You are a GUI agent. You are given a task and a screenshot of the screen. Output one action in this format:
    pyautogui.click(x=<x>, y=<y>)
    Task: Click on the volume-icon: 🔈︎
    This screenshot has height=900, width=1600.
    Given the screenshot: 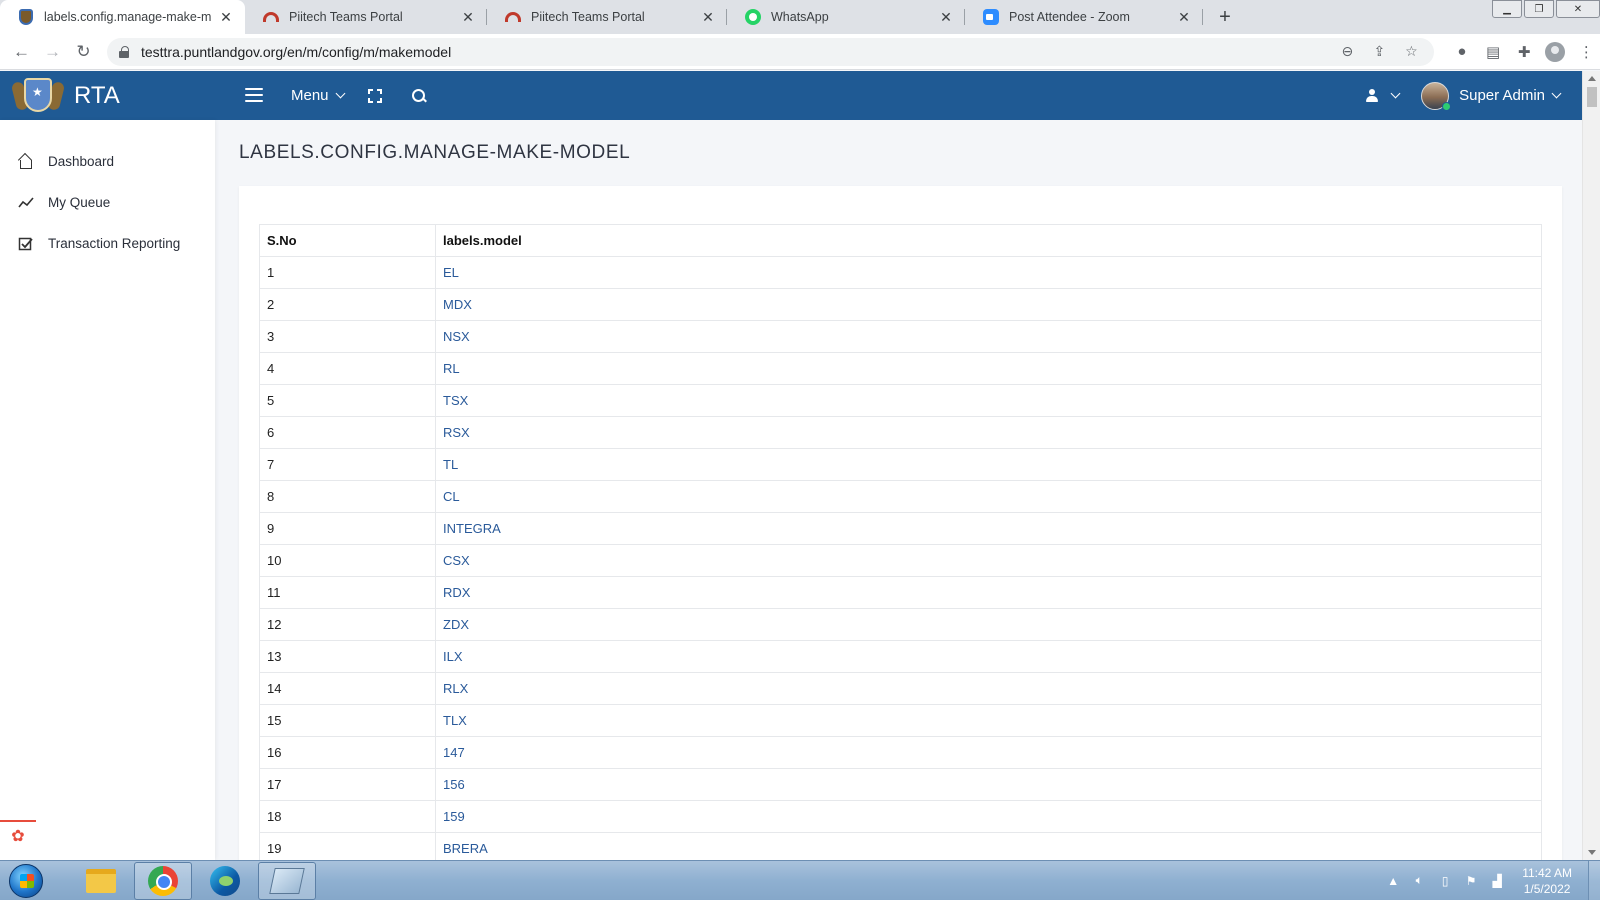 What is the action you would take?
    pyautogui.click(x=1419, y=881)
    